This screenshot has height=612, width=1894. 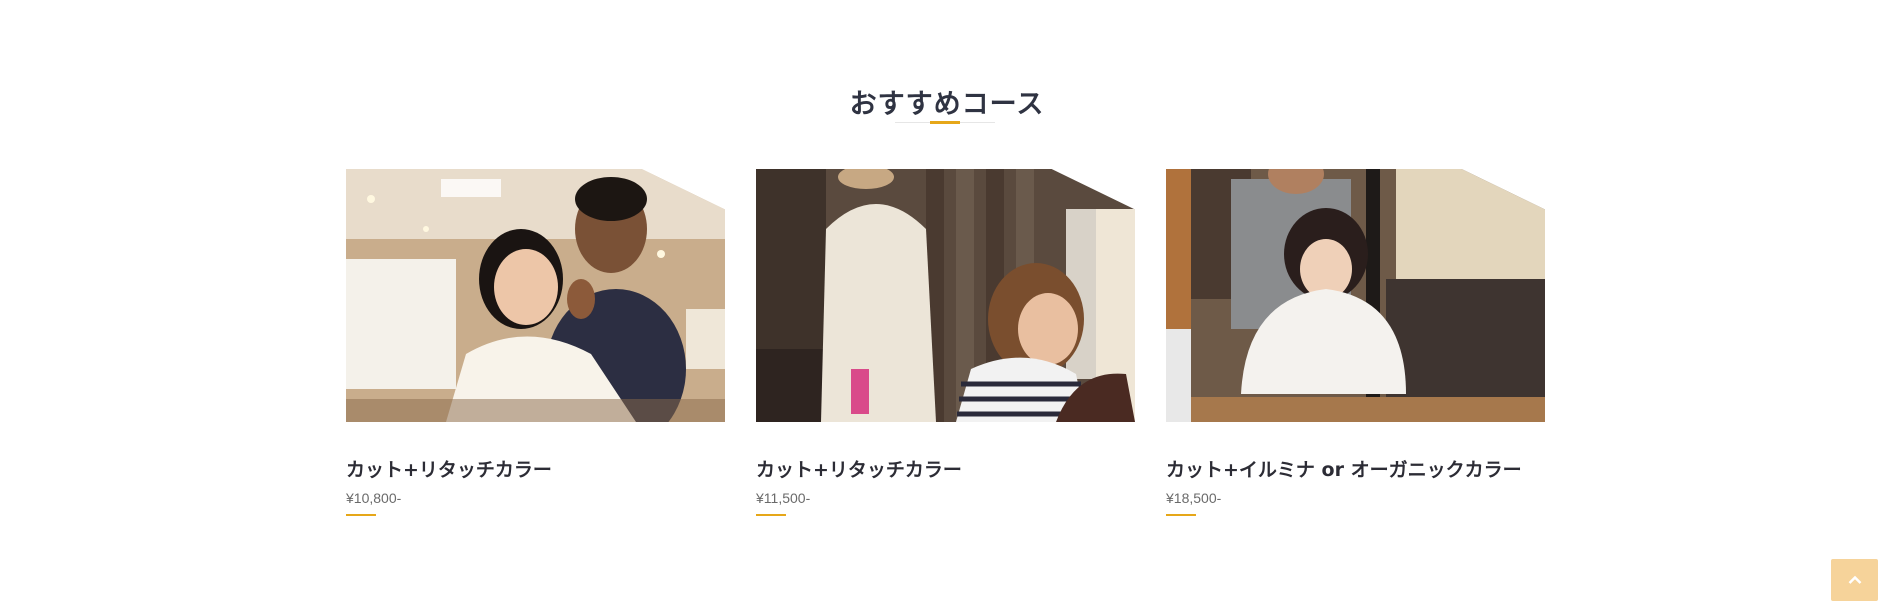 I want to click on course-card-3: カット+イルミナ or オーガニックカラー ¥18,500-, so click(x=1355, y=342).